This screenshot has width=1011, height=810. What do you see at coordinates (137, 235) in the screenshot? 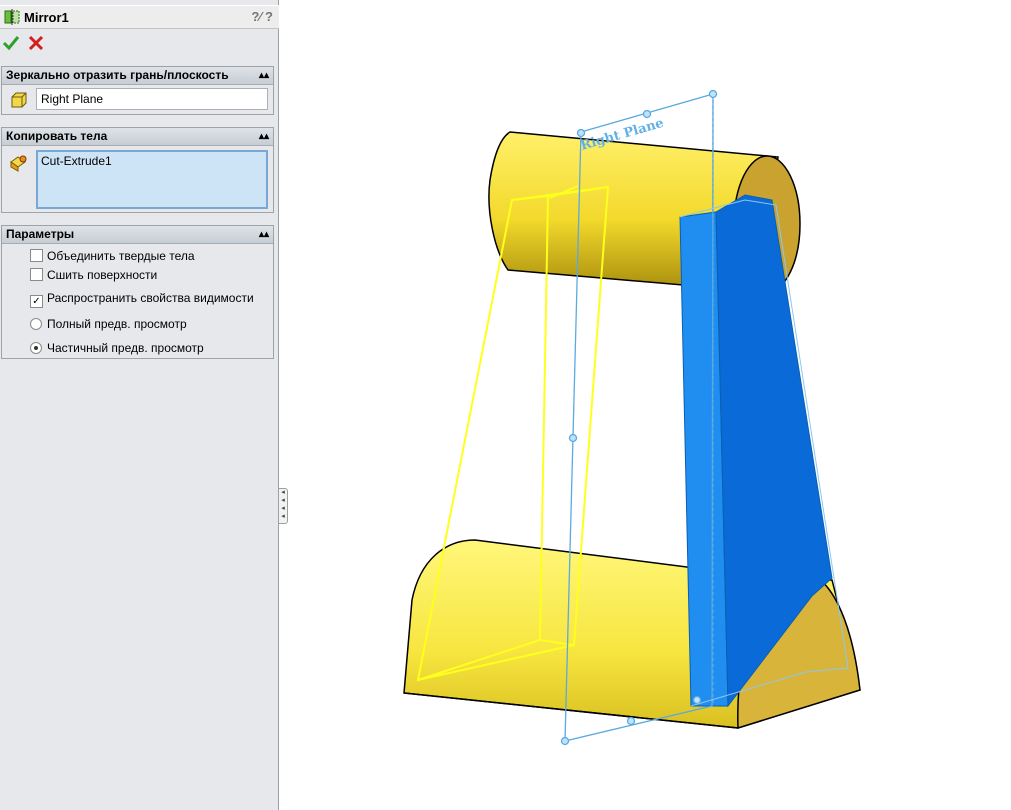
I see `group-header: Параметры ▴▴` at bounding box center [137, 235].